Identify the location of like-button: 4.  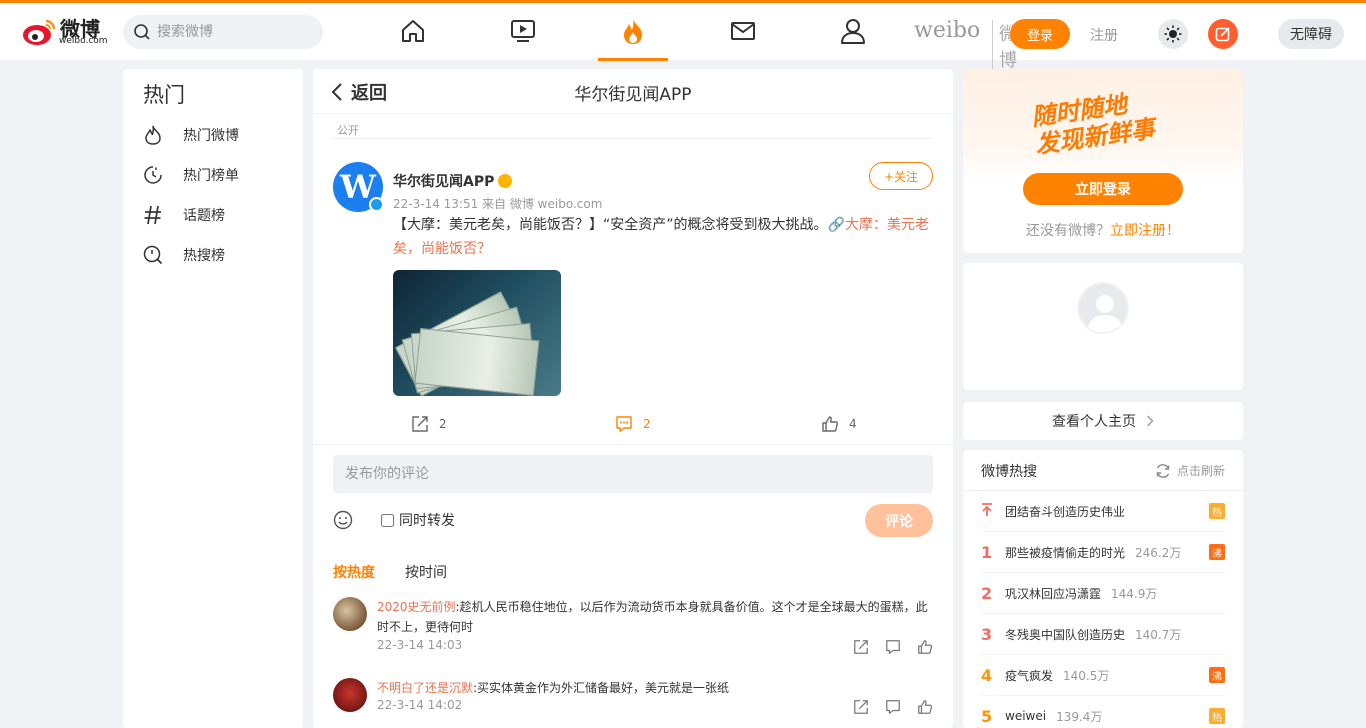
(839, 424).